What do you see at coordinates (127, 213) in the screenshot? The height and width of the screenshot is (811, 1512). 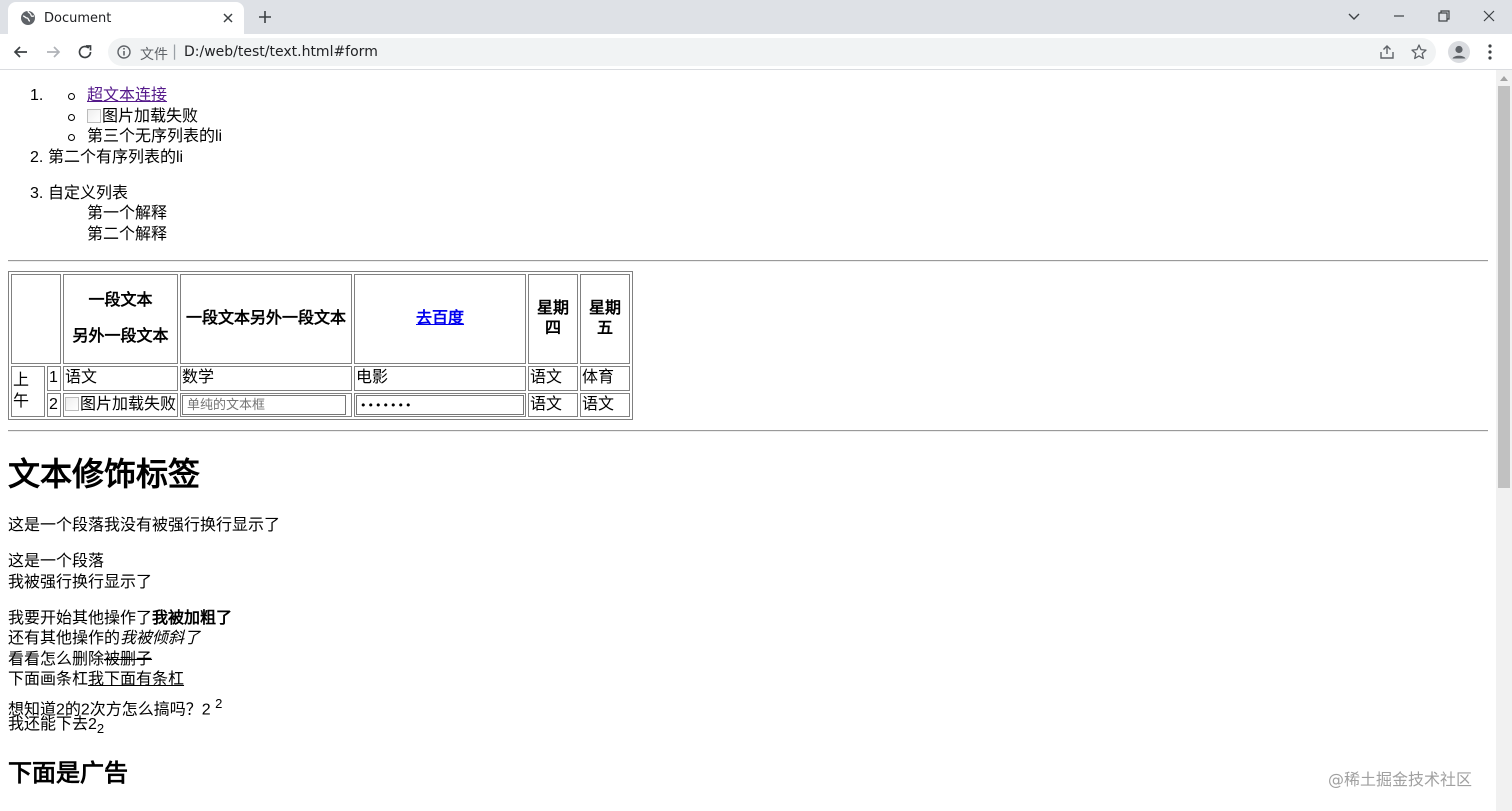 I see `dl-definition-1: 第一个解释` at bounding box center [127, 213].